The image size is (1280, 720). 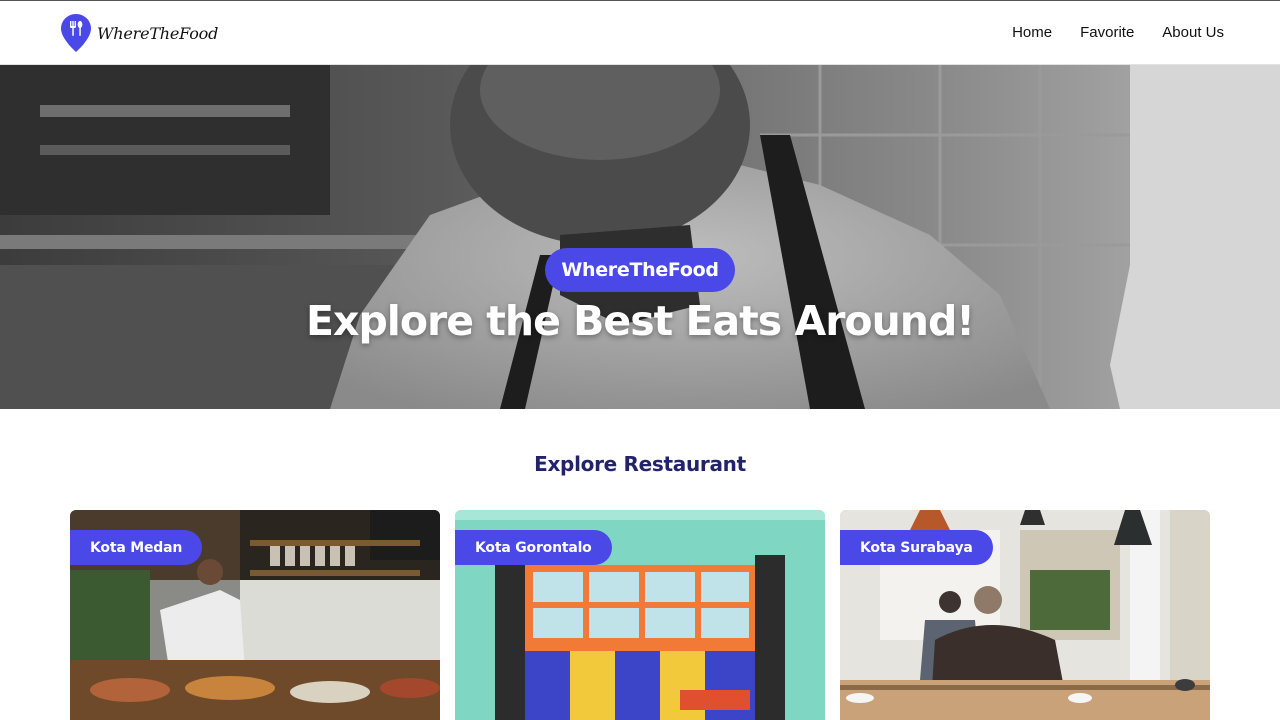 What do you see at coordinates (158, 33) in the screenshot?
I see `brand-name: WhereTheFood` at bounding box center [158, 33].